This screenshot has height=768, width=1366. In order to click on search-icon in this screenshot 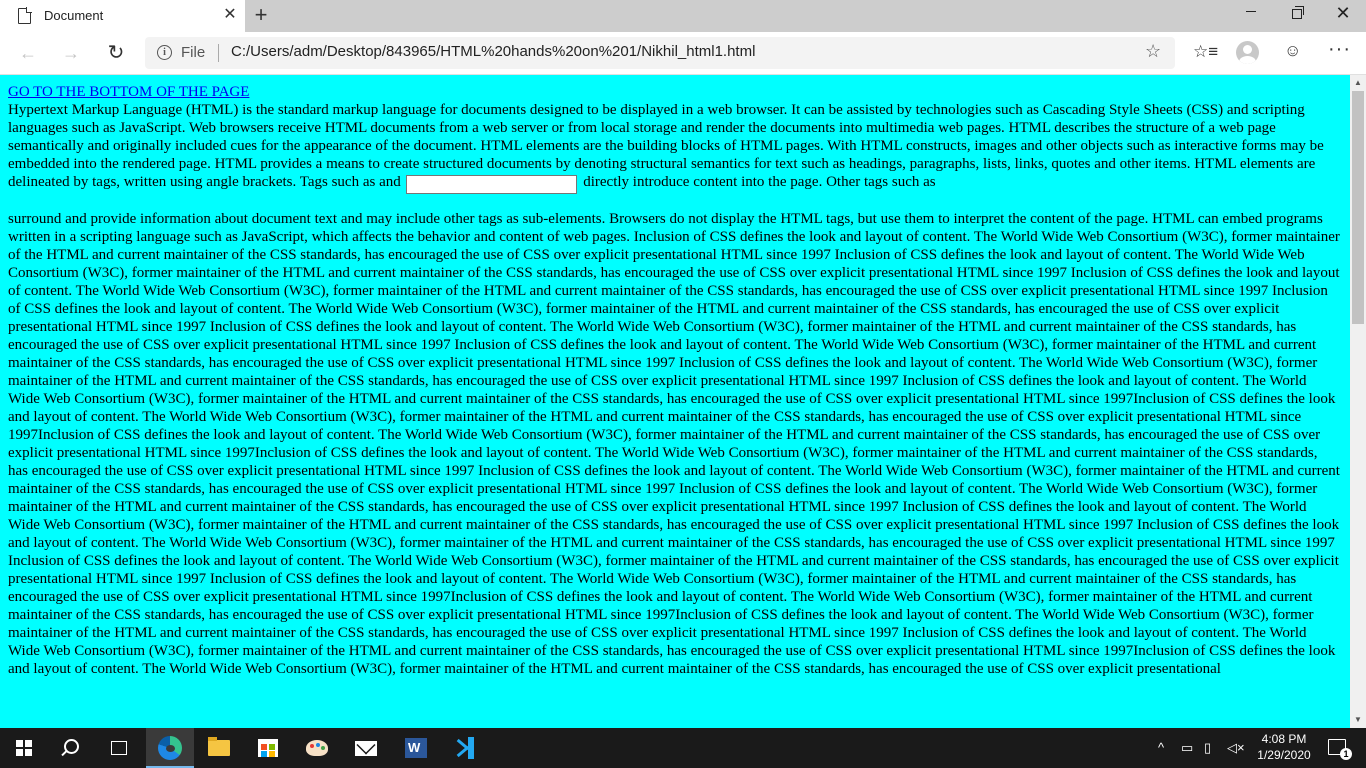, I will do `click(71, 746)`.